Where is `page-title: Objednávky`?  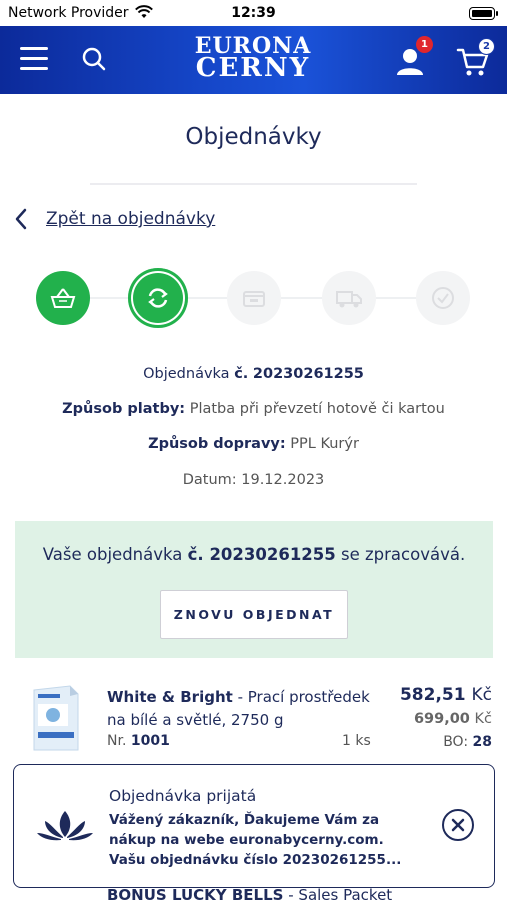 page-title: Objednávky is located at coordinates (253, 137).